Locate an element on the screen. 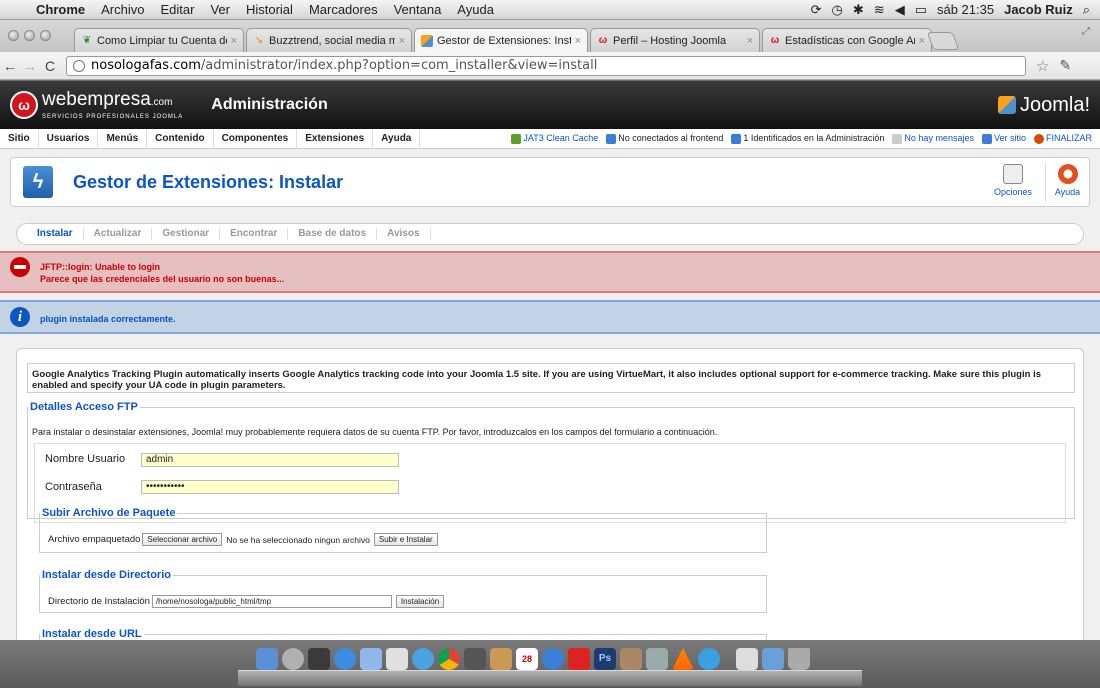 This screenshot has height=688, width=1100. volume-icon: ◀ is located at coordinates (900, 10).